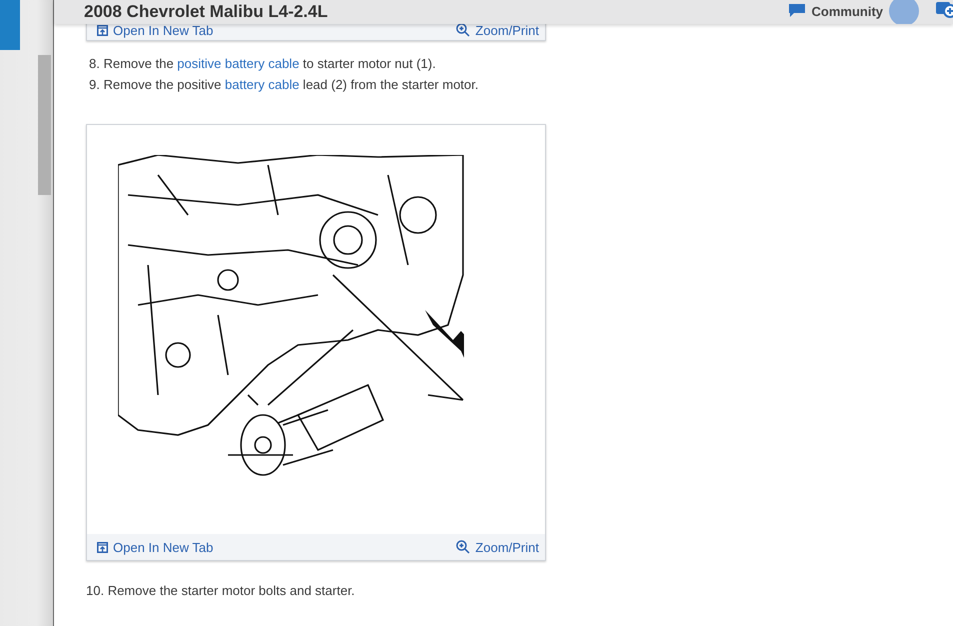 The height and width of the screenshot is (626, 953). I want to click on community-link: Community, so click(847, 11).